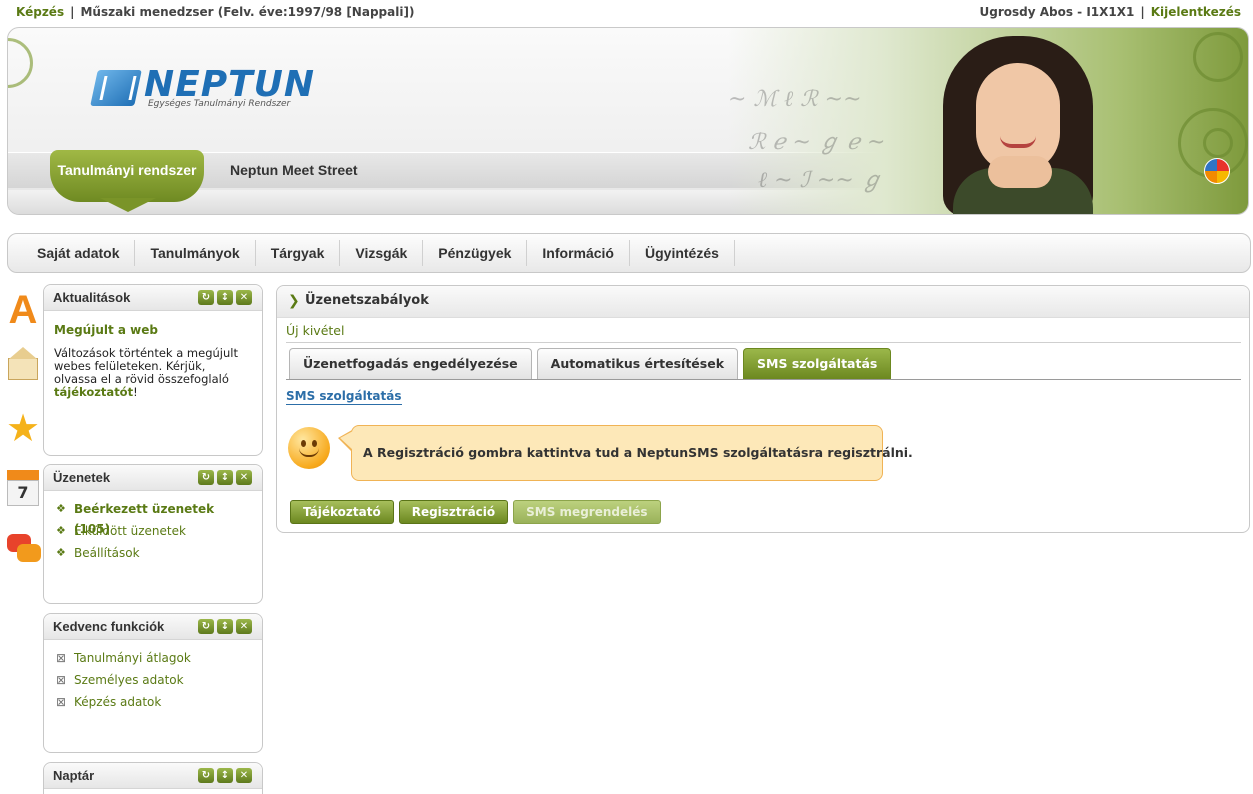 This screenshot has height=794, width=1253. I want to click on favorite-label: Tanulmányi átlagok, so click(132, 658).